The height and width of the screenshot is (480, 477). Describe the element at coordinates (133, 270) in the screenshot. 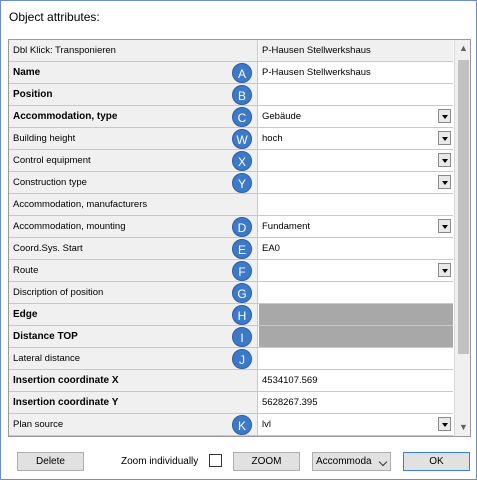

I see `attribute-label: Route` at that location.